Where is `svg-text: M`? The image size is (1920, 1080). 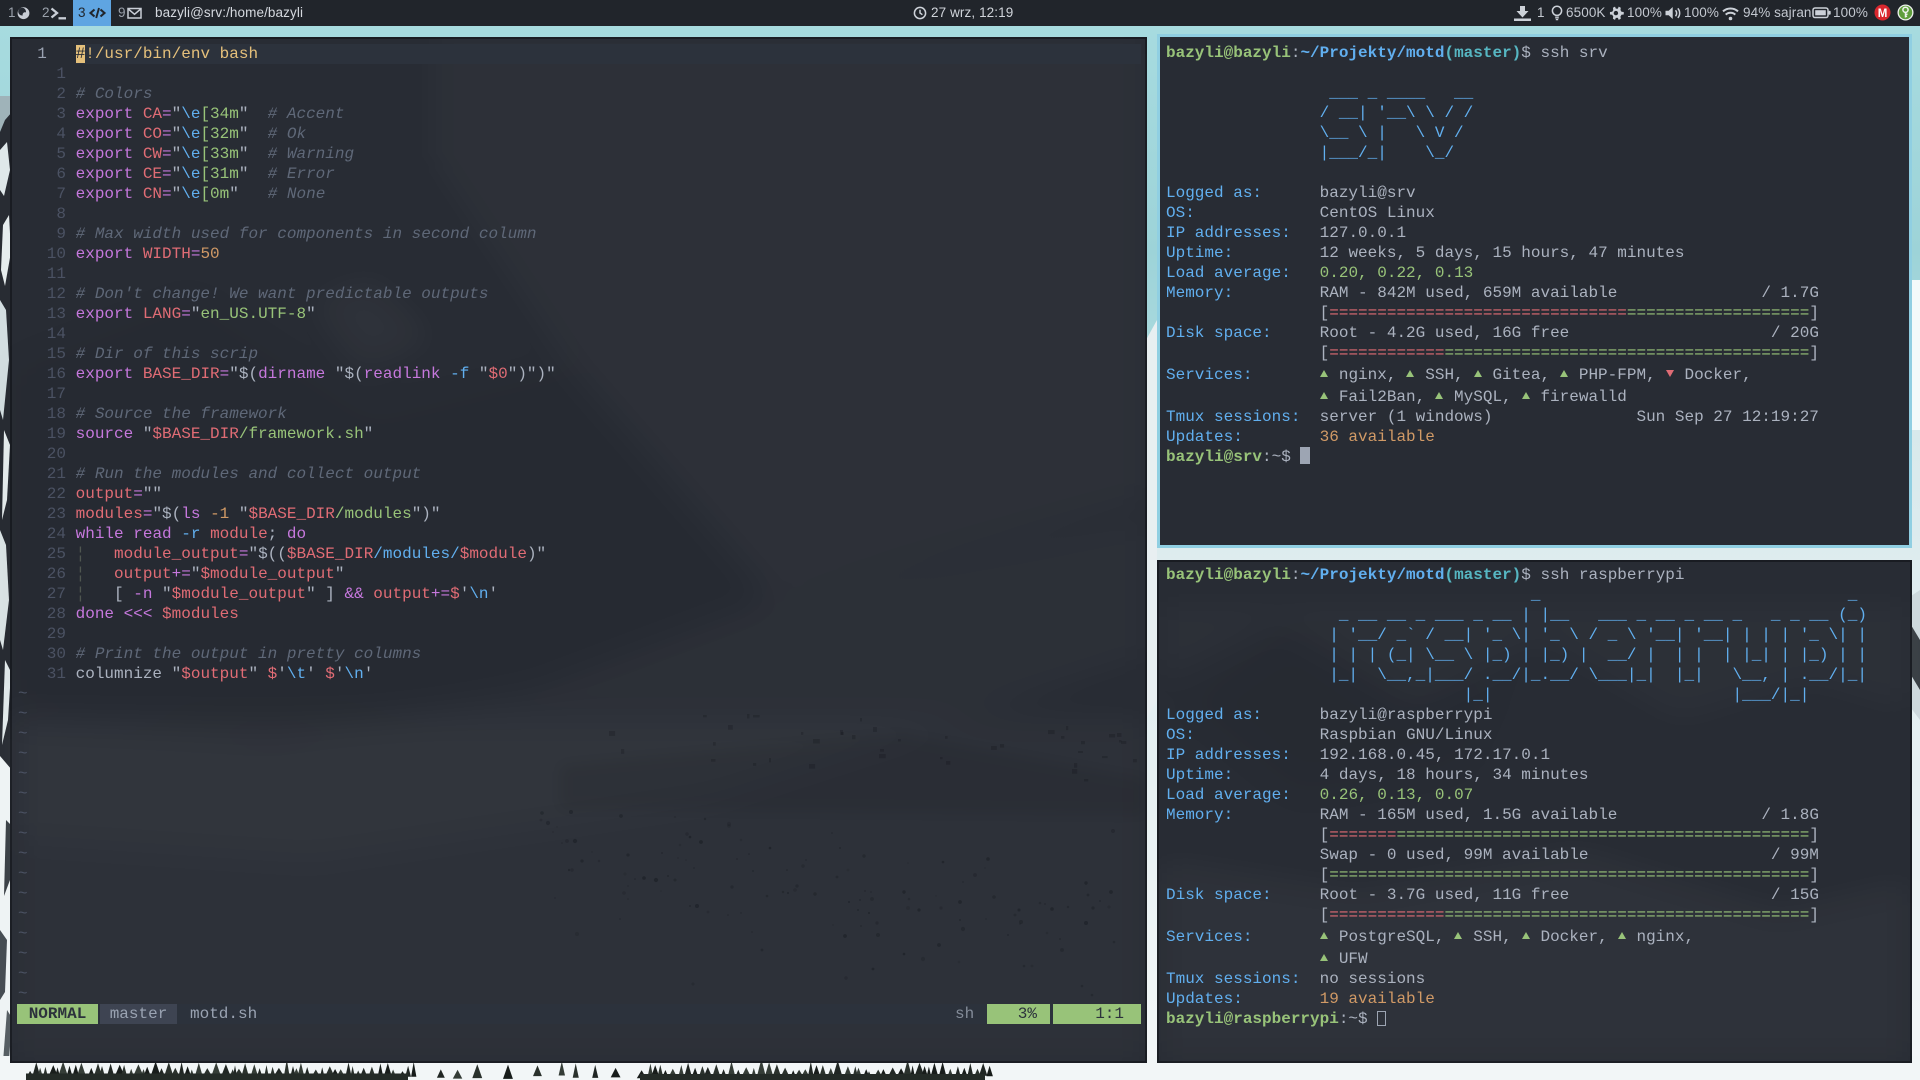 svg-text: M is located at coordinates (1883, 14).